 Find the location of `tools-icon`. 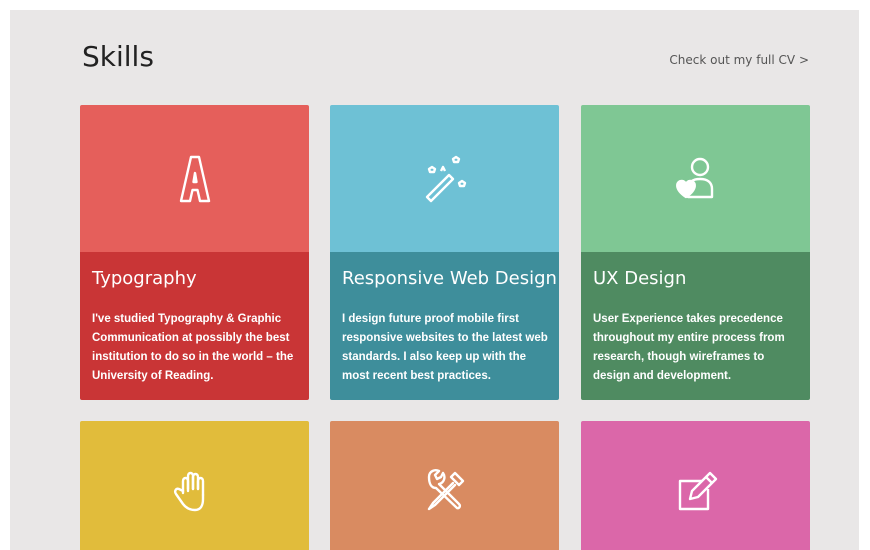

tools-icon is located at coordinates (445, 491).